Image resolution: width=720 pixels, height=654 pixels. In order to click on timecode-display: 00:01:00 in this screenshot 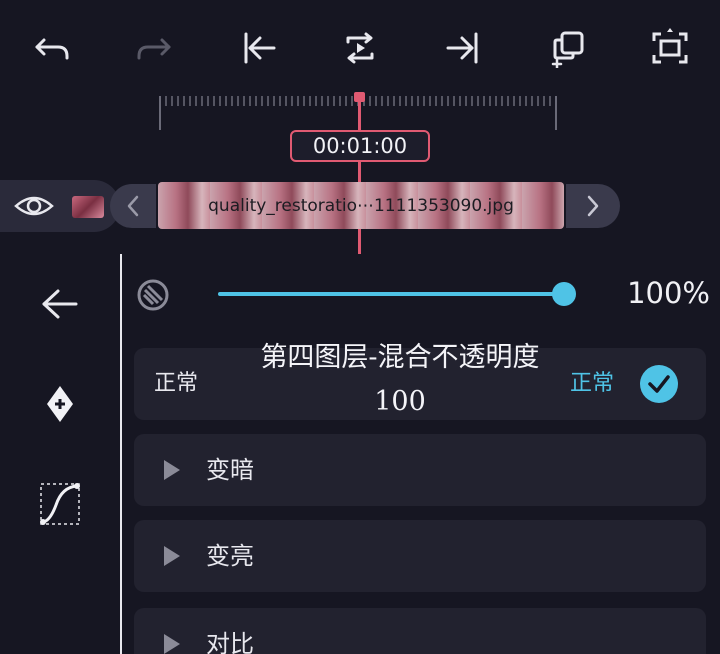, I will do `click(360, 146)`.